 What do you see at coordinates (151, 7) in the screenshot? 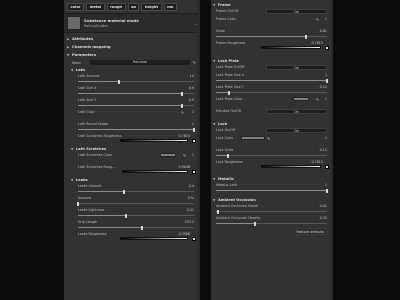
I see `tab-height: height` at bounding box center [151, 7].